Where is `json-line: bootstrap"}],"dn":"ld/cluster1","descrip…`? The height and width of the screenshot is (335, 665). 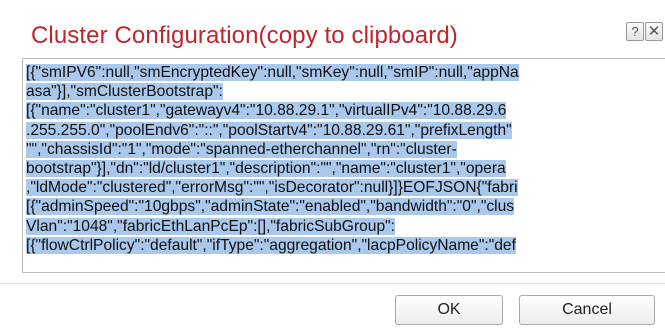 json-line: bootstrap"}],"dn":"ld/cluster1","descrip… is located at coordinates (345, 168).